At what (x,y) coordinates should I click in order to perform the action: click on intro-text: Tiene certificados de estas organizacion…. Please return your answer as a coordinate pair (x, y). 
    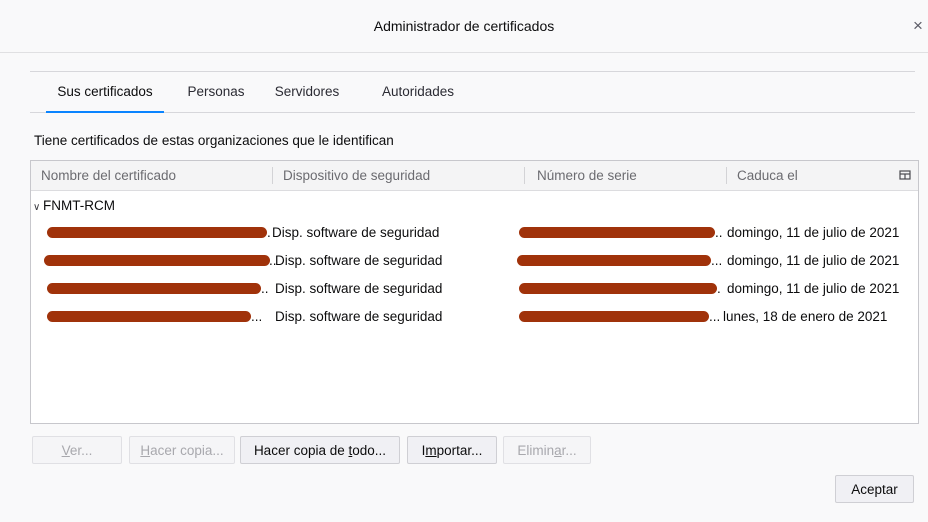
    Looking at the image, I should click on (214, 140).